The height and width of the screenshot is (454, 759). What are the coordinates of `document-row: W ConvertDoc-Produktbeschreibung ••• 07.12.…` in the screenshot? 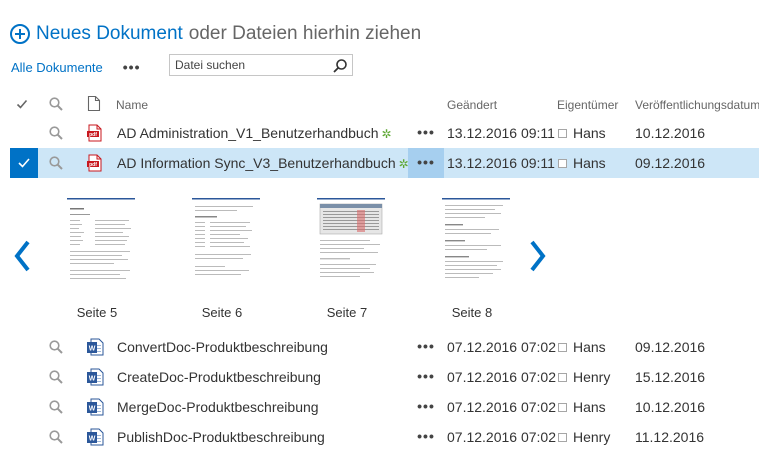 It's located at (384, 347).